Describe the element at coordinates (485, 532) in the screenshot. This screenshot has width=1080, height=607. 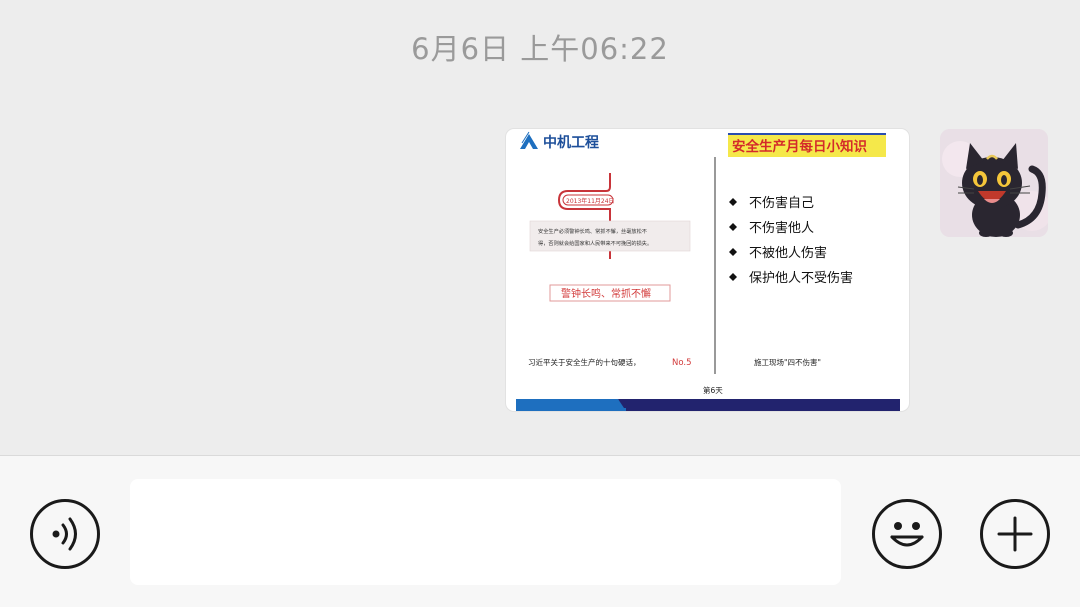
I see `message-input` at that location.